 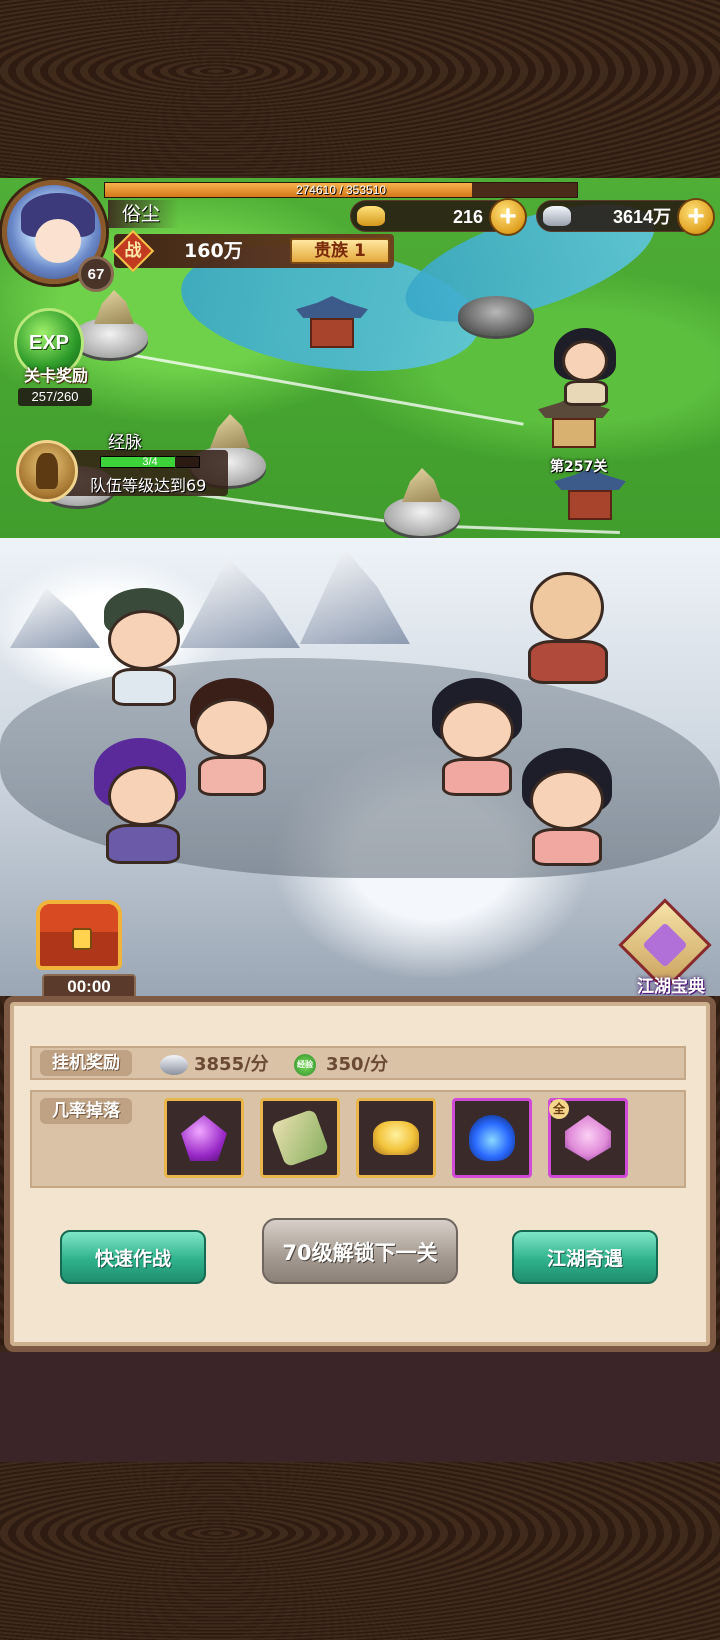 What do you see at coordinates (148, 485) in the screenshot?
I see `meridian-requirement: 队伍等级达到69` at bounding box center [148, 485].